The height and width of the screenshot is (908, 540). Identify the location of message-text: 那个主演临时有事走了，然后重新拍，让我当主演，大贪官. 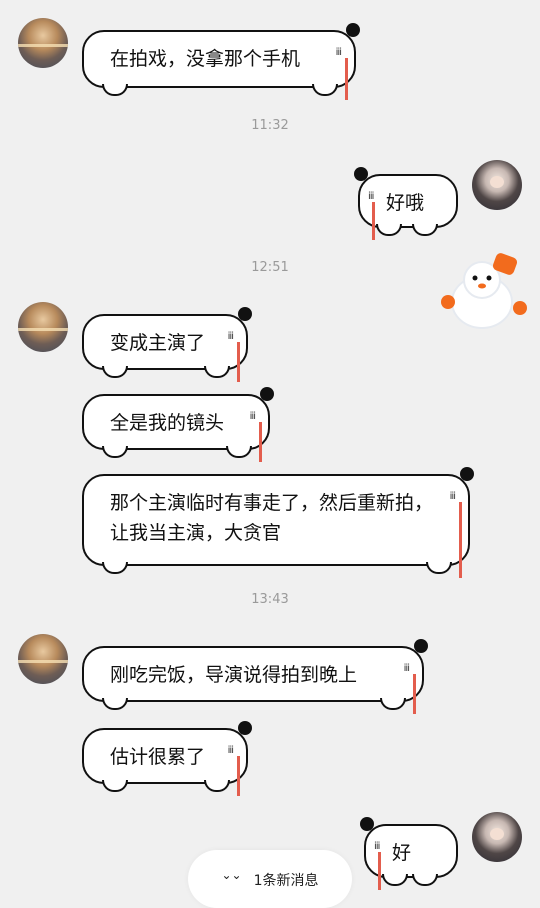
(272, 518).